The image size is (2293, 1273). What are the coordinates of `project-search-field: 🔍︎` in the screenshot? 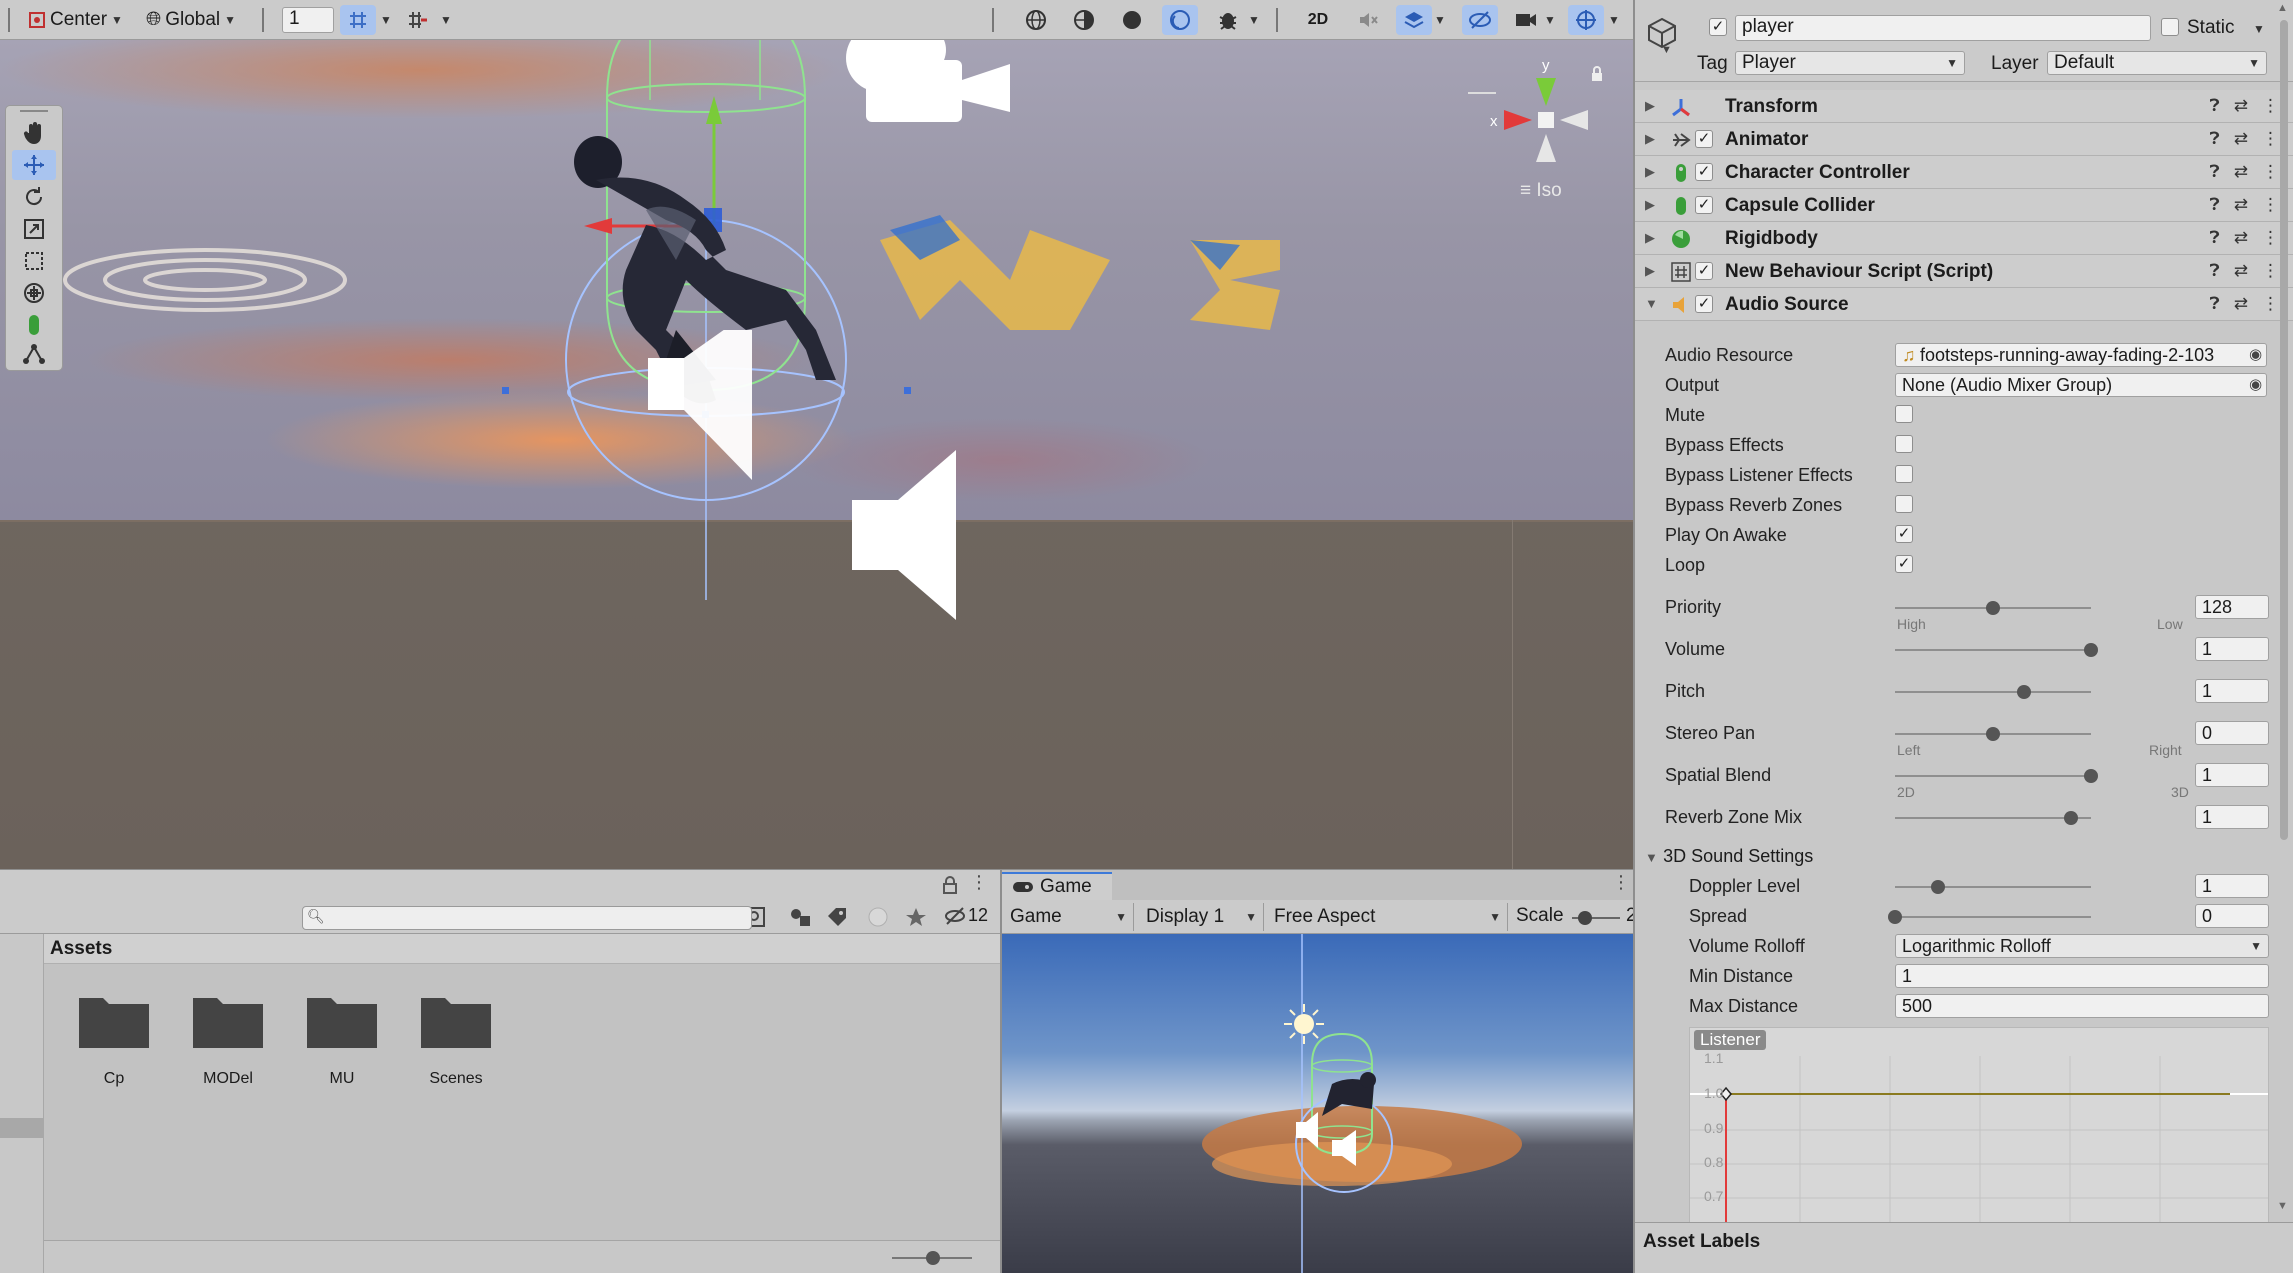 It's located at (527, 918).